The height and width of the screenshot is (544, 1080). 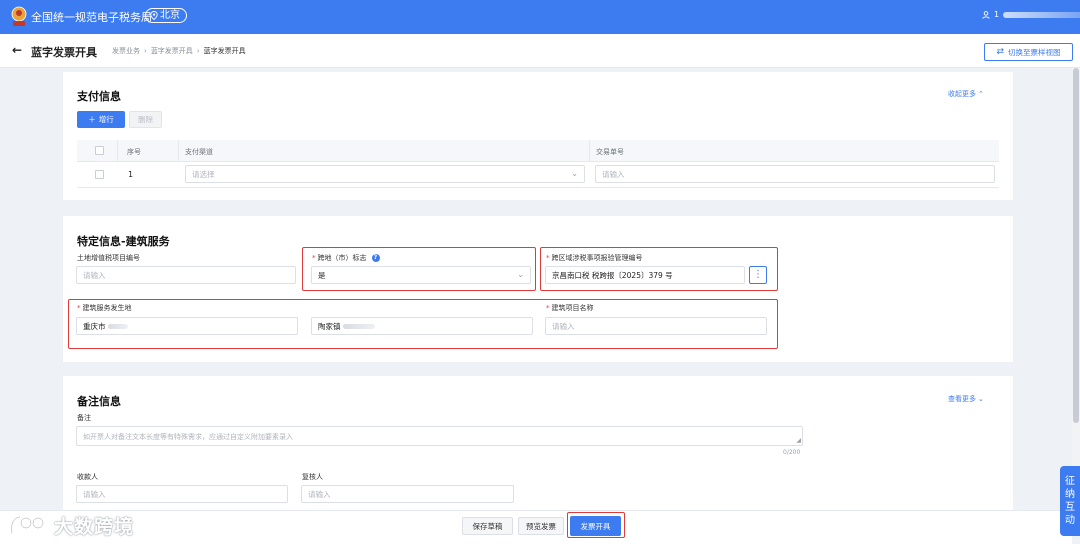 I want to click on breadcrumb-item: 发票业务, so click(x=126, y=51).